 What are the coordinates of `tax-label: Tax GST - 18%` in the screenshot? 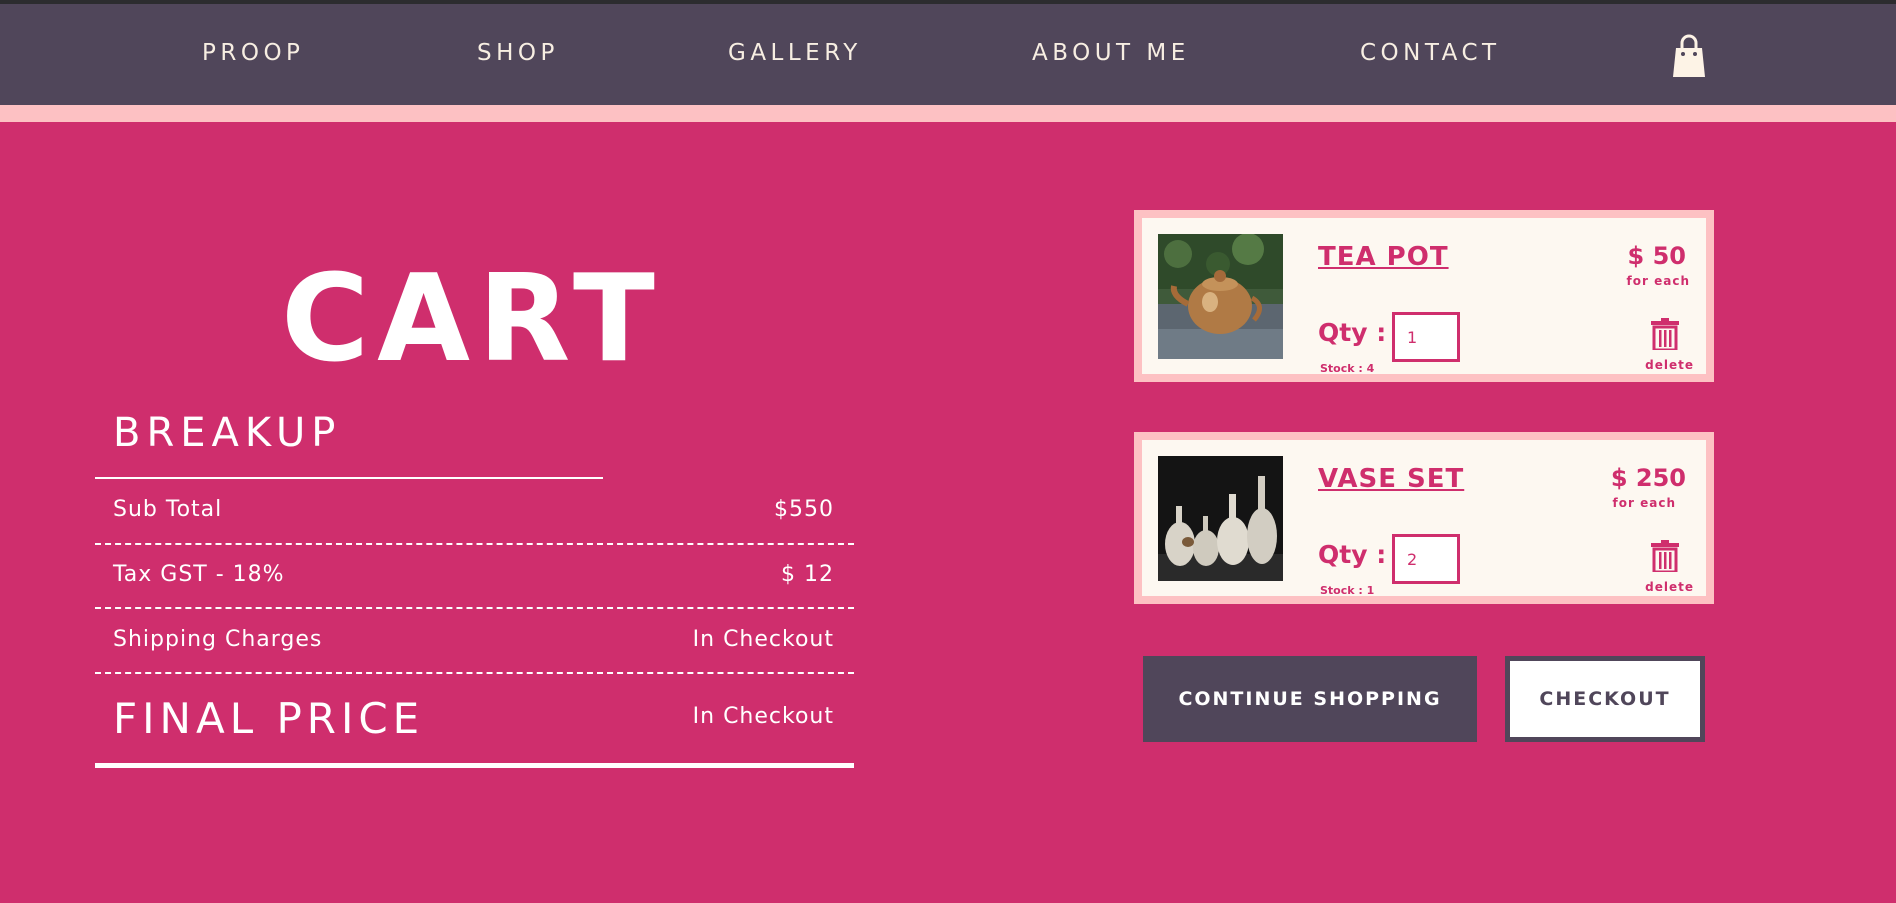 It's located at (199, 574).